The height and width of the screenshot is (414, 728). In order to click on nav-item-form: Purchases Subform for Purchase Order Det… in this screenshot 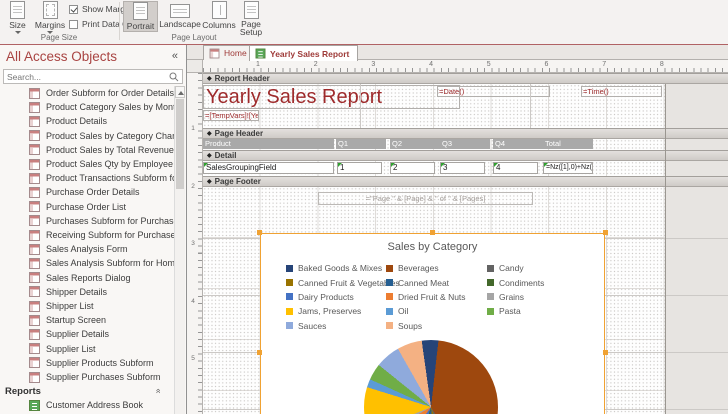, I will do `click(87, 221)`.